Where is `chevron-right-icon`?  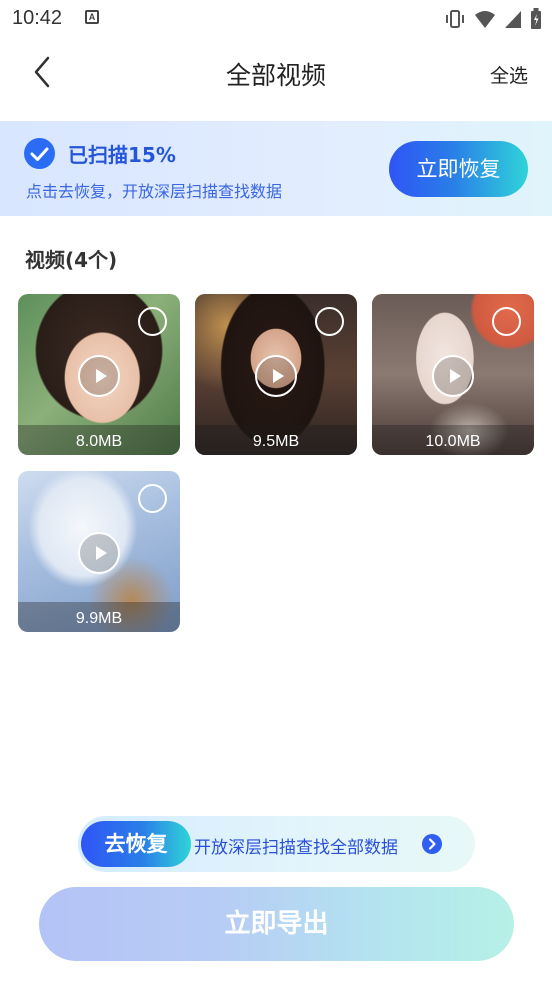 chevron-right-icon is located at coordinates (432, 844).